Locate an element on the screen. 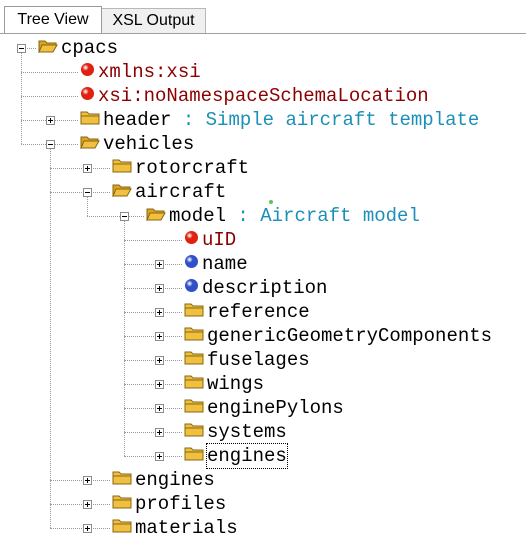 The image size is (526, 540). tree-node-engines: engines is located at coordinates (163, 480).